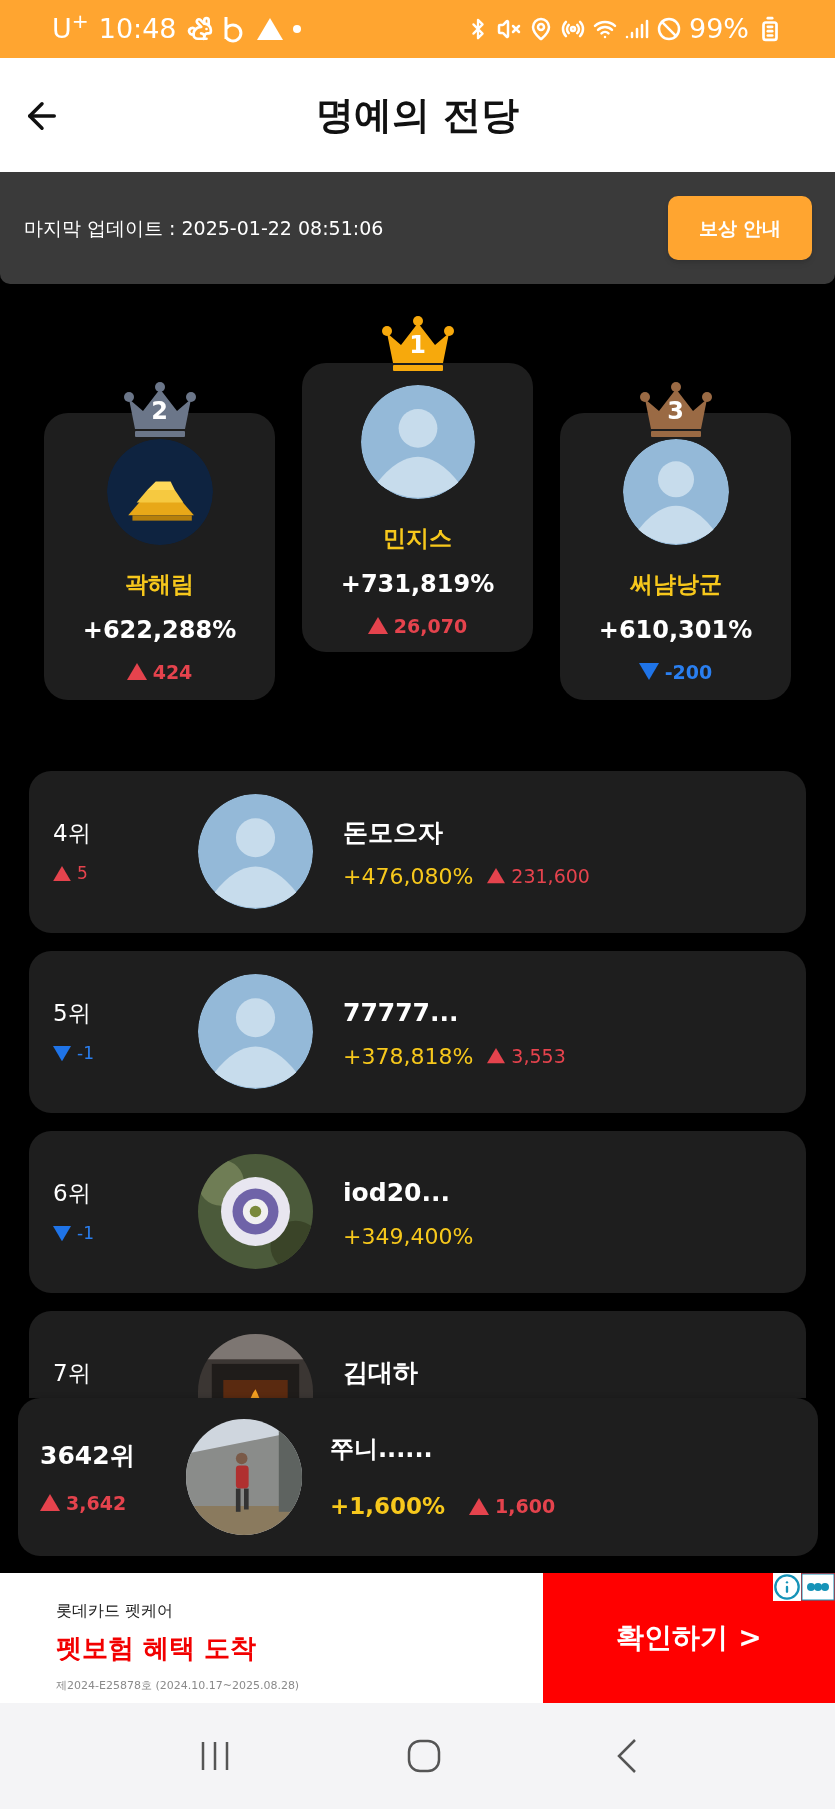  Describe the element at coordinates (296, 29) in the screenshot. I see `dot-icon` at that location.